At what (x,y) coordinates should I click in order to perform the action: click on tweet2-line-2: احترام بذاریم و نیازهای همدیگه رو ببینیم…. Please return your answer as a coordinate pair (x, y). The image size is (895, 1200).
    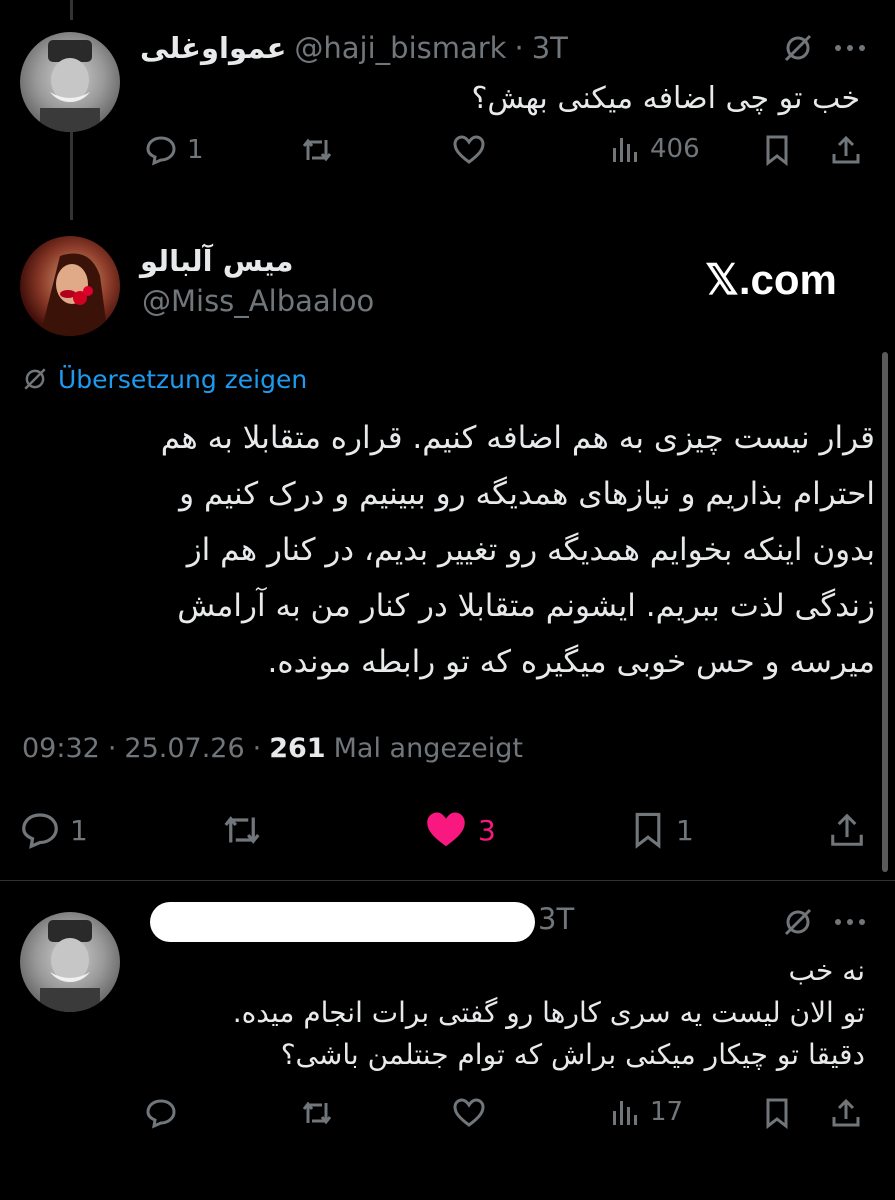
    Looking at the image, I should click on (527, 494).